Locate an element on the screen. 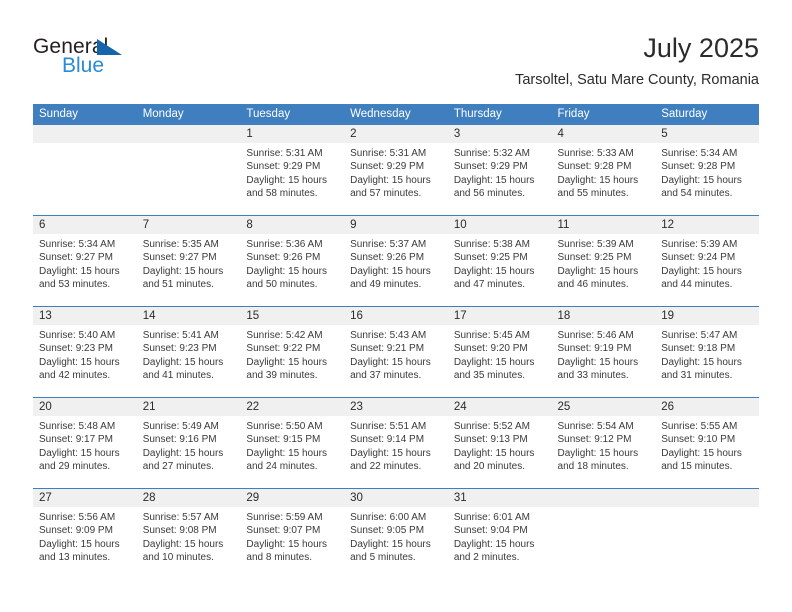 Image resolution: width=792 pixels, height=612 pixels. sunrise-text: Sunrise: 5:39 AM is located at coordinates (699, 244).